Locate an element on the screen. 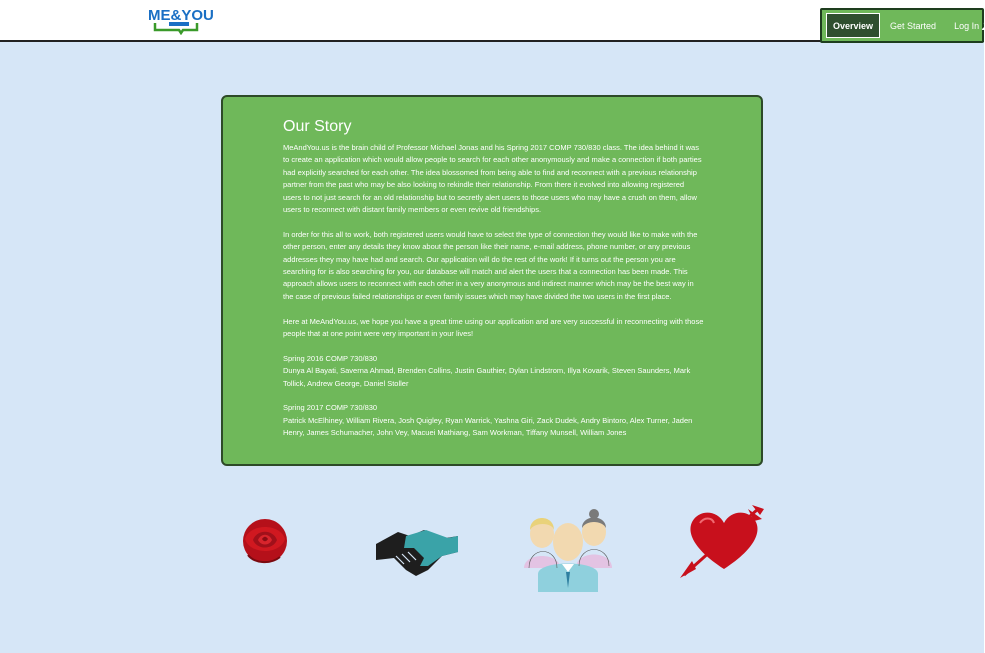 This screenshot has width=985, height=653. class-2016-heading: Spring 2016 COMP 730/830 is located at coordinates (330, 358).